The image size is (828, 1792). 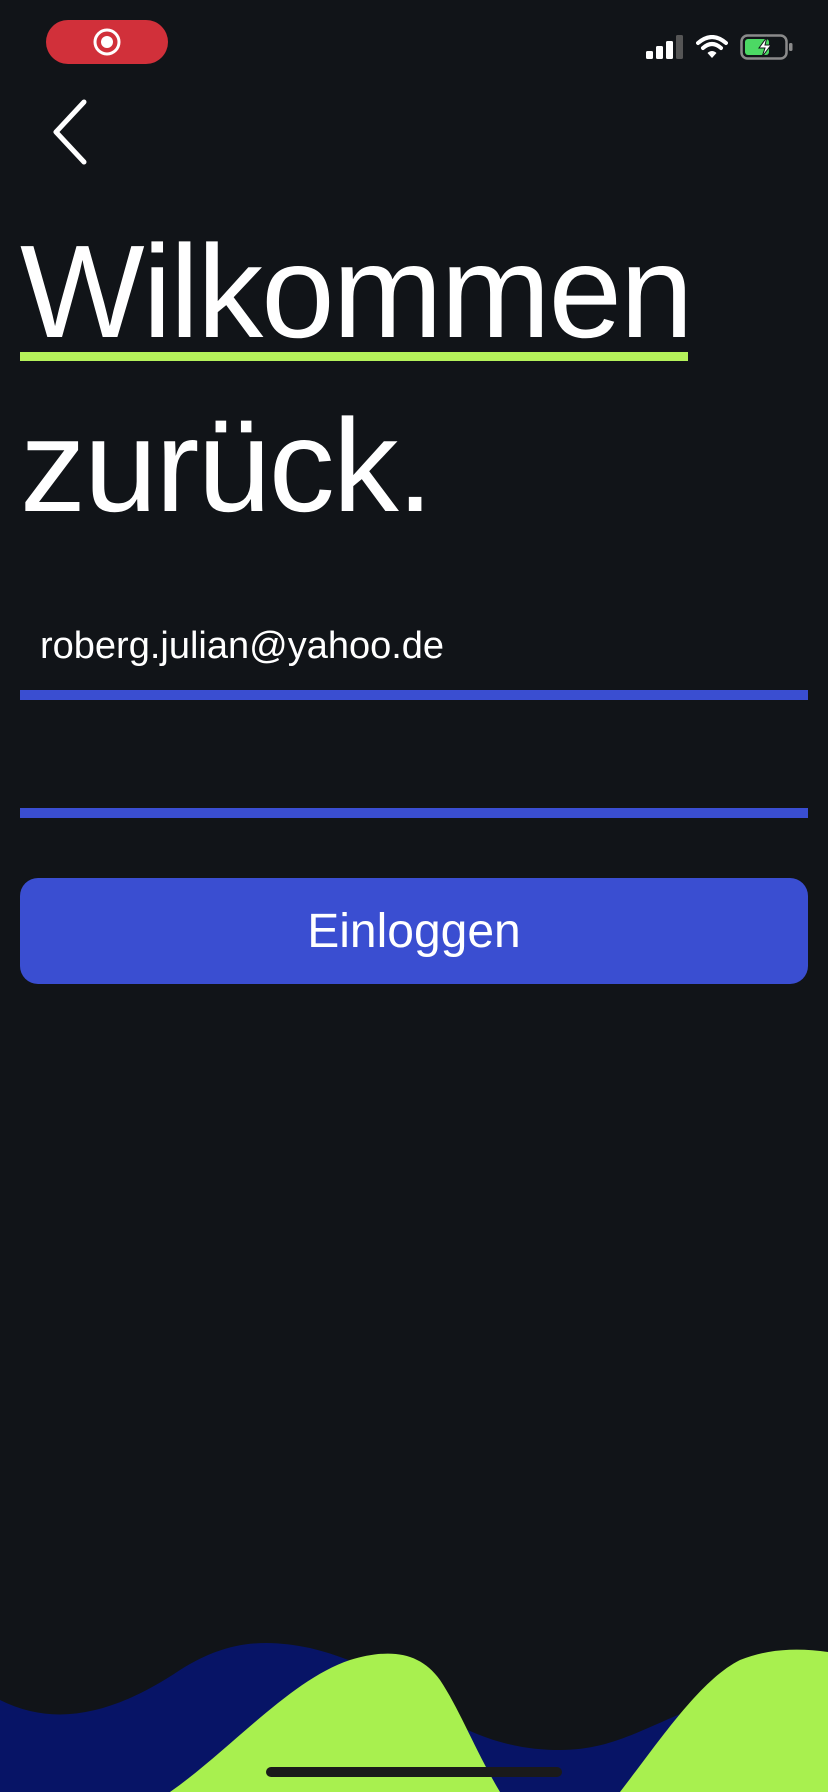 I want to click on email-field-underline, so click(x=414, y=695).